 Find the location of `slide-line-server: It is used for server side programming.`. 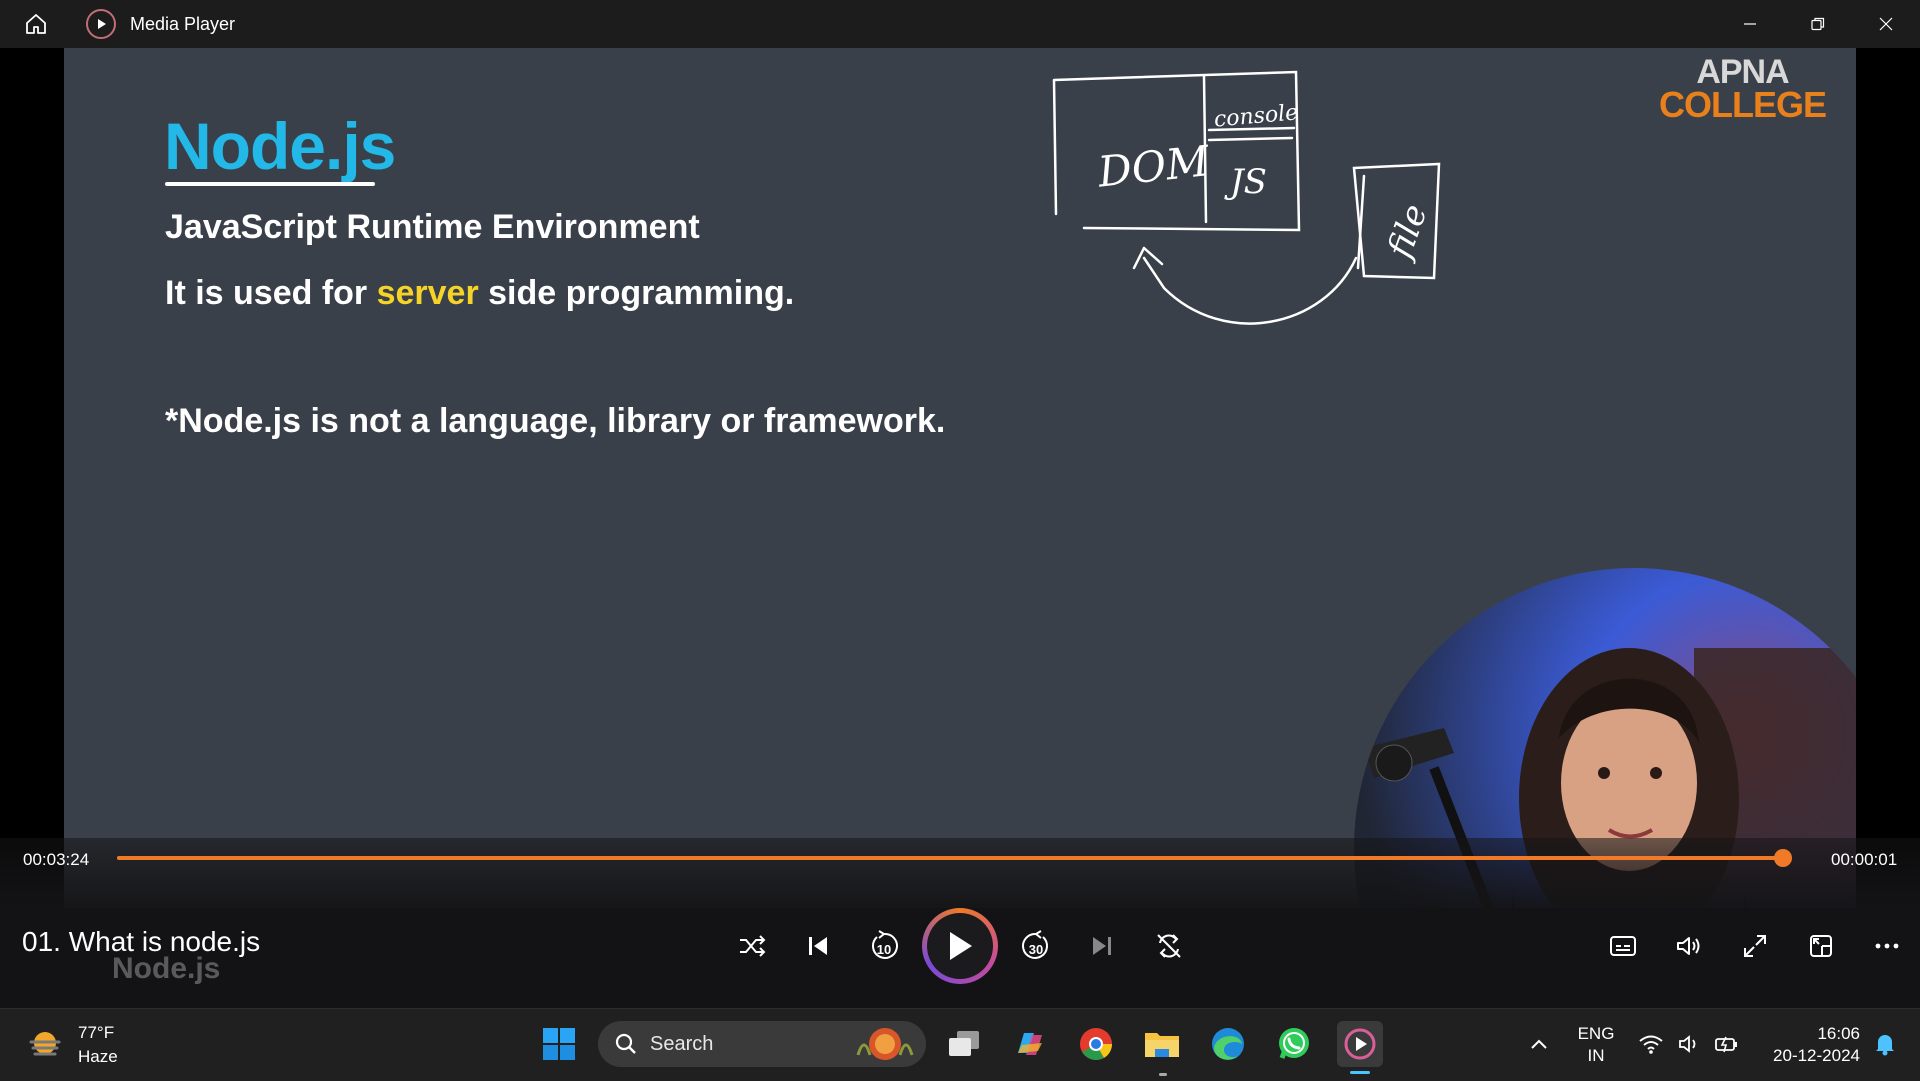

slide-line-server: It is used for server side programming. is located at coordinates (479, 293).